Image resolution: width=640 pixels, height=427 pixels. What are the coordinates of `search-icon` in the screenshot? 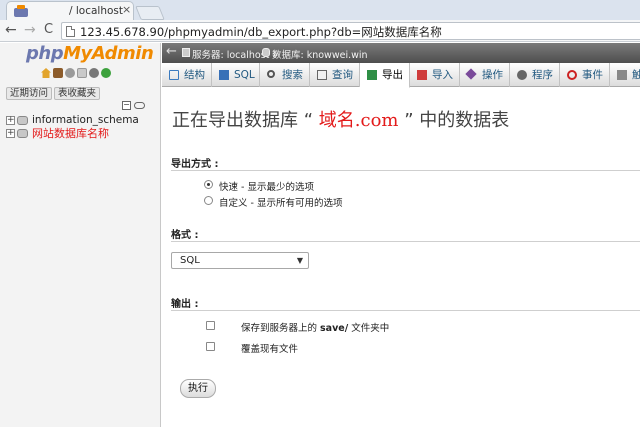 It's located at (271, 74).